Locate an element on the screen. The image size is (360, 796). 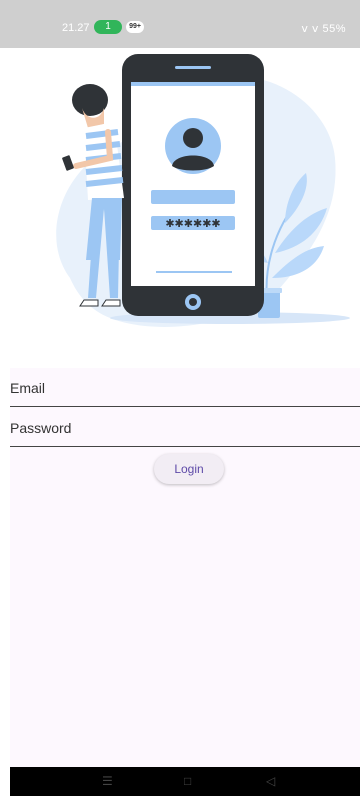
status-bar: 21.27 1 99+ ⅴ ⅴ 55% is located at coordinates (180, 24).